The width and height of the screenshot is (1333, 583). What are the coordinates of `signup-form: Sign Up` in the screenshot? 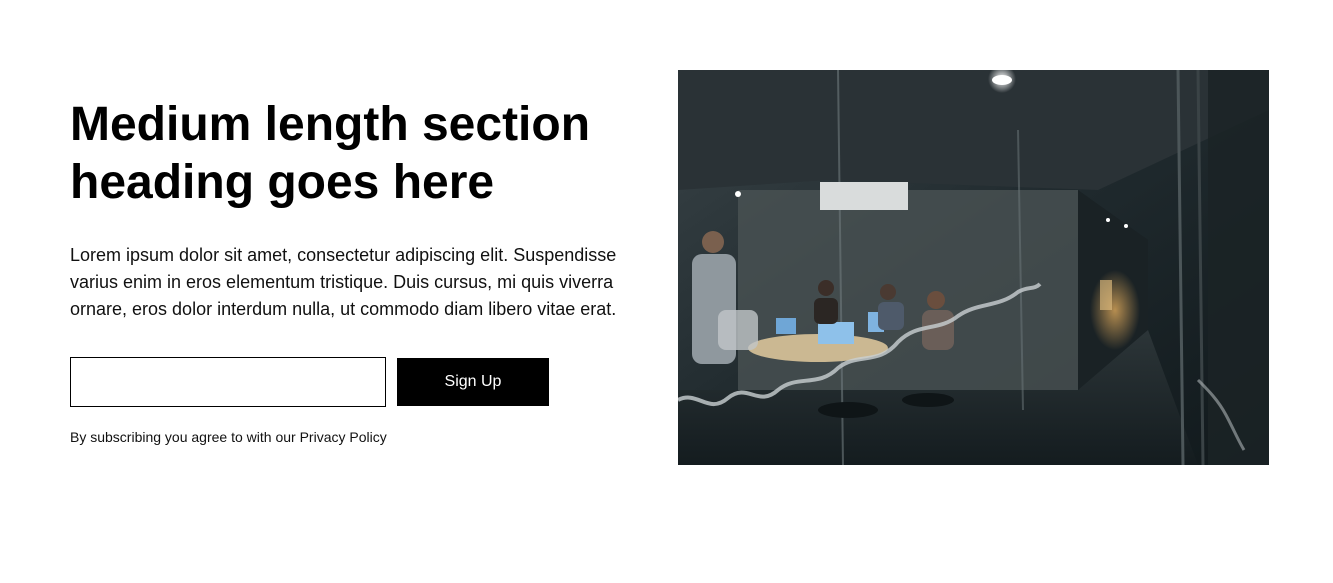 It's located at (360, 382).